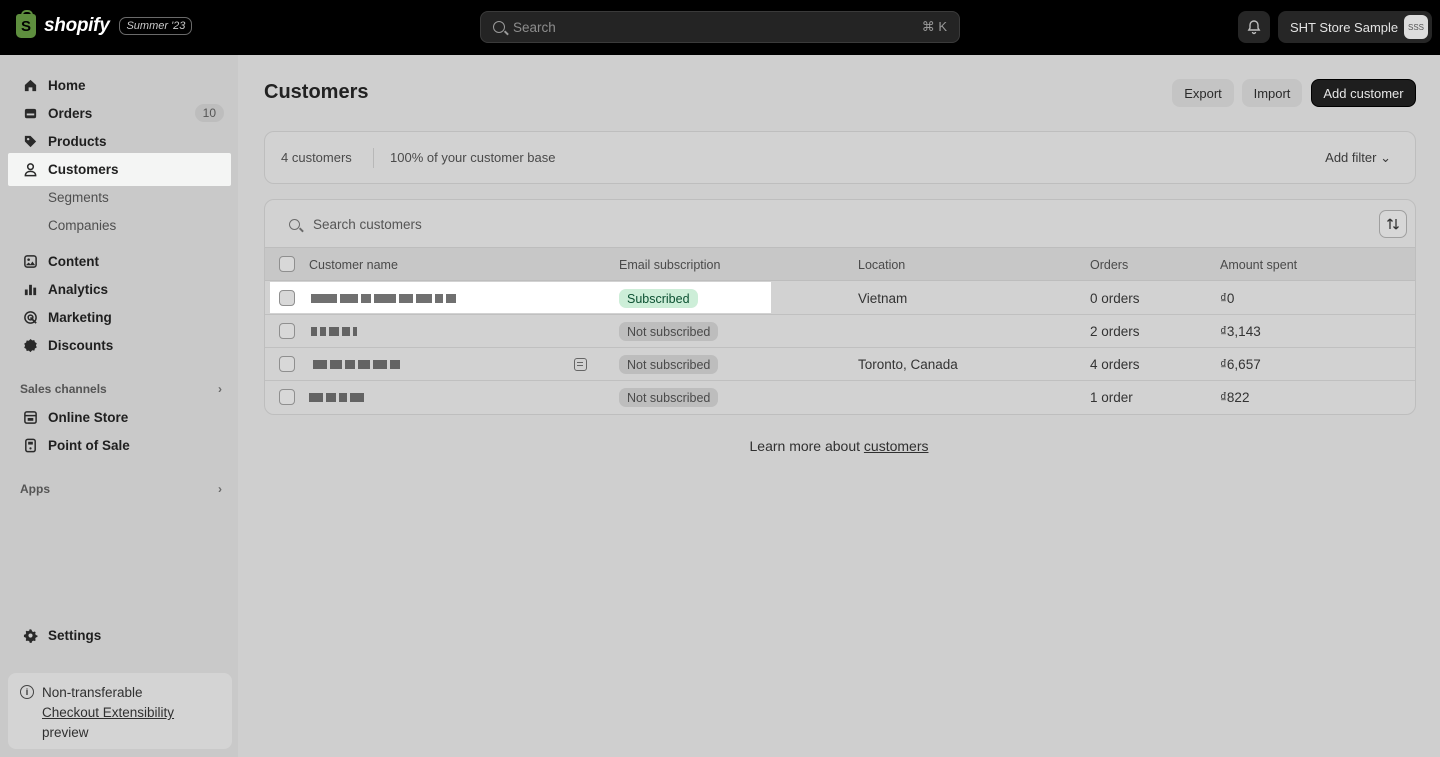 This screenshot has width=1440, height=757. I want to click on store-menu-button: SHT Store Sample SSS, so click(1355, 27).